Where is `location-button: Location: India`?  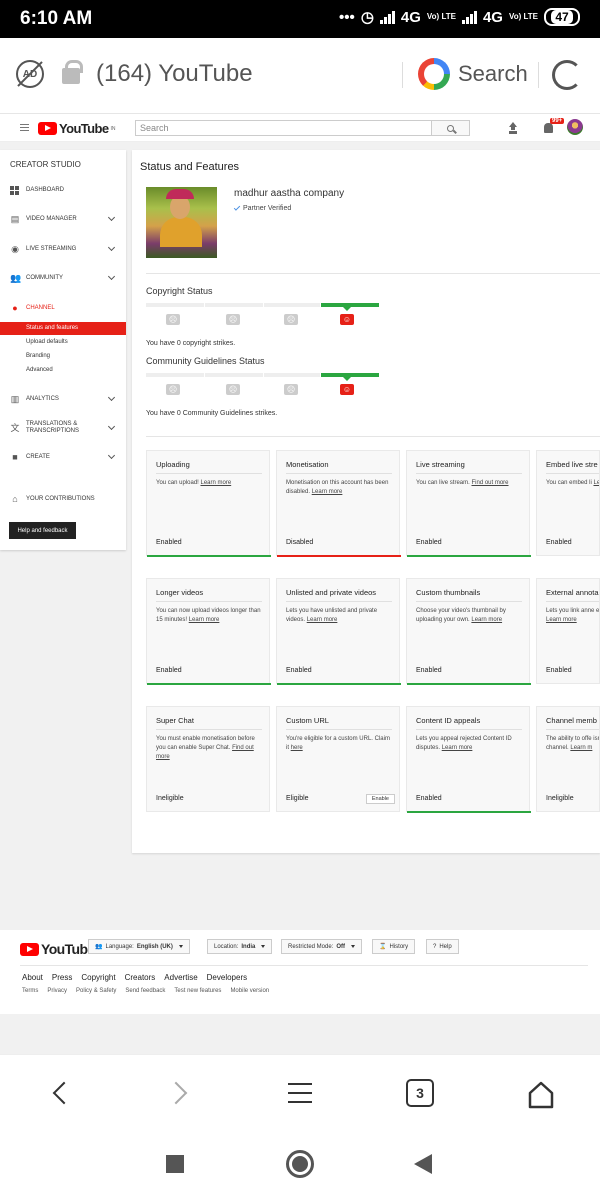 location-button: Location: India is located at coordinates (240, 946).